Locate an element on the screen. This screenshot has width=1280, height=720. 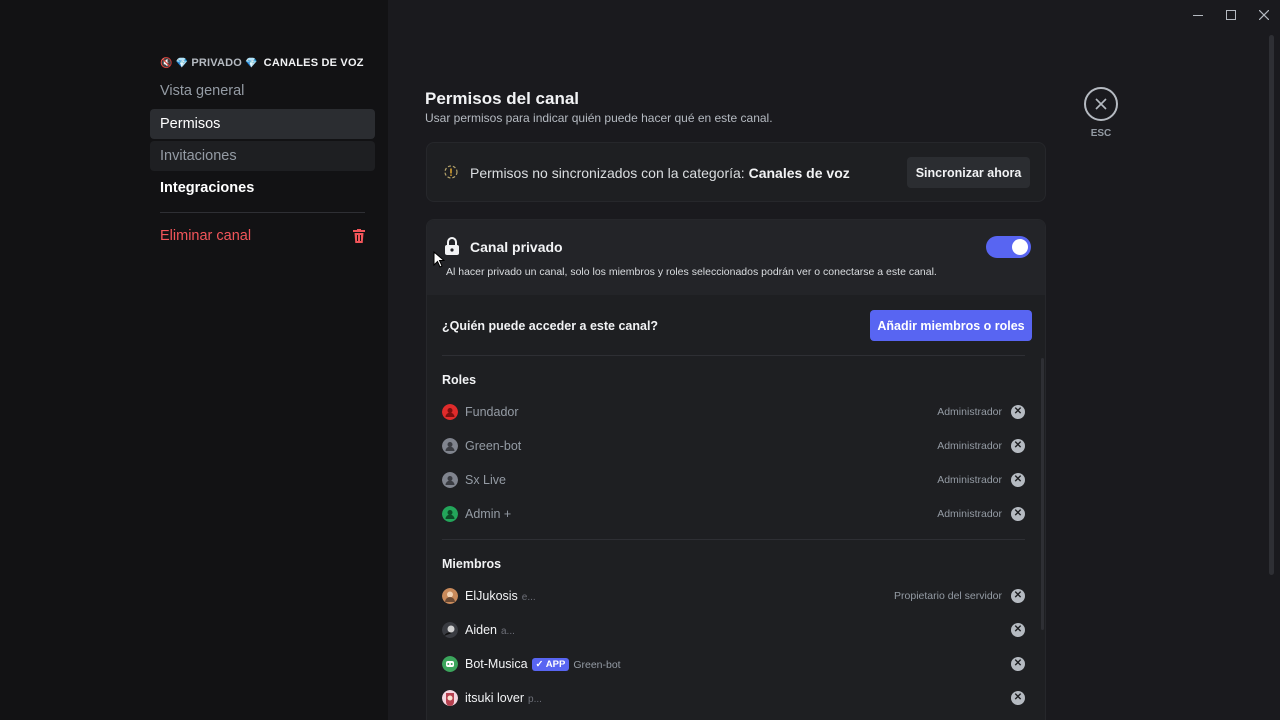
minimize-button is located at coordinates (1198, 15).